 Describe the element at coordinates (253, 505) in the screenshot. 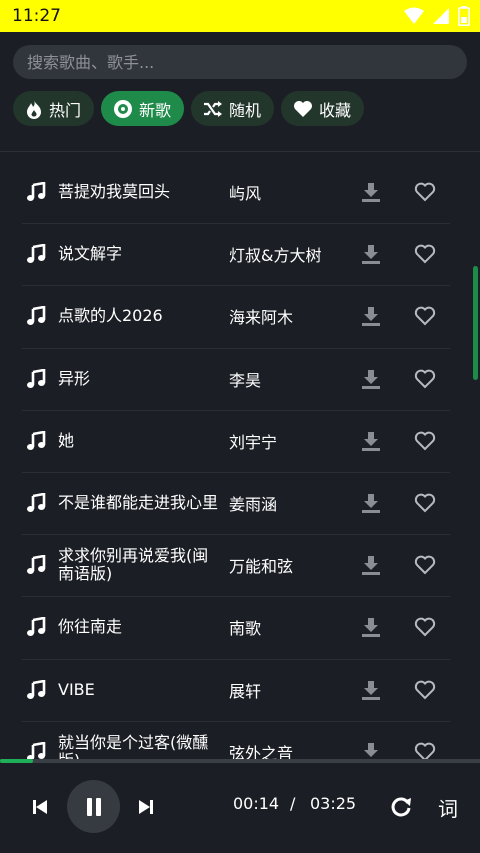

I see `song-artist: 姜雨涵` at that location.